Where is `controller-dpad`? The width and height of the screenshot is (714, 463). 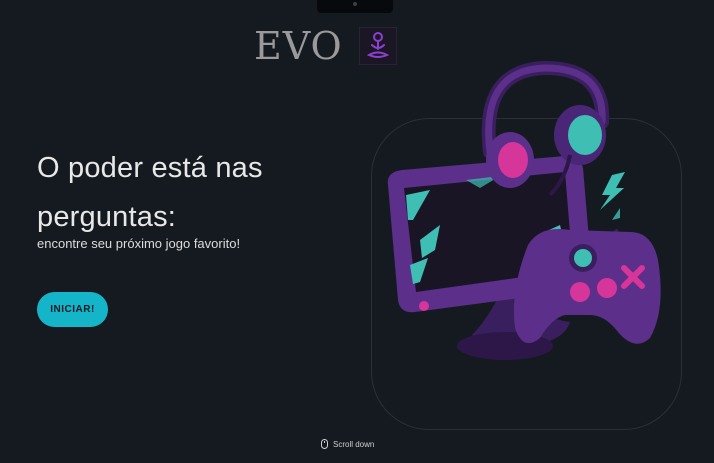
controller-dpad is located at coordinates (580, 292).